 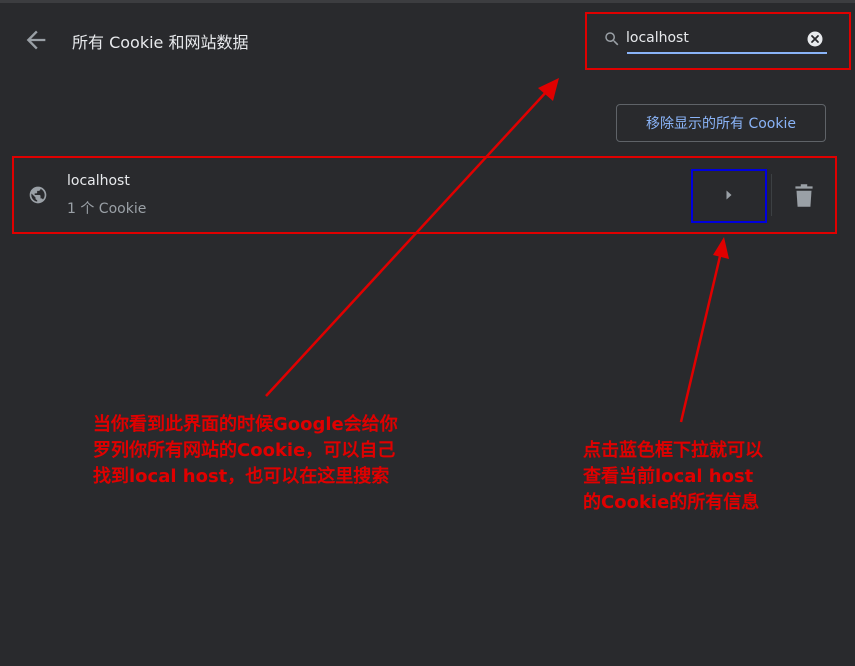 What do you see at coordinates (701, 337) in the screenshot?
I see `arrow-to-expand` at bounding box center [701, 337].